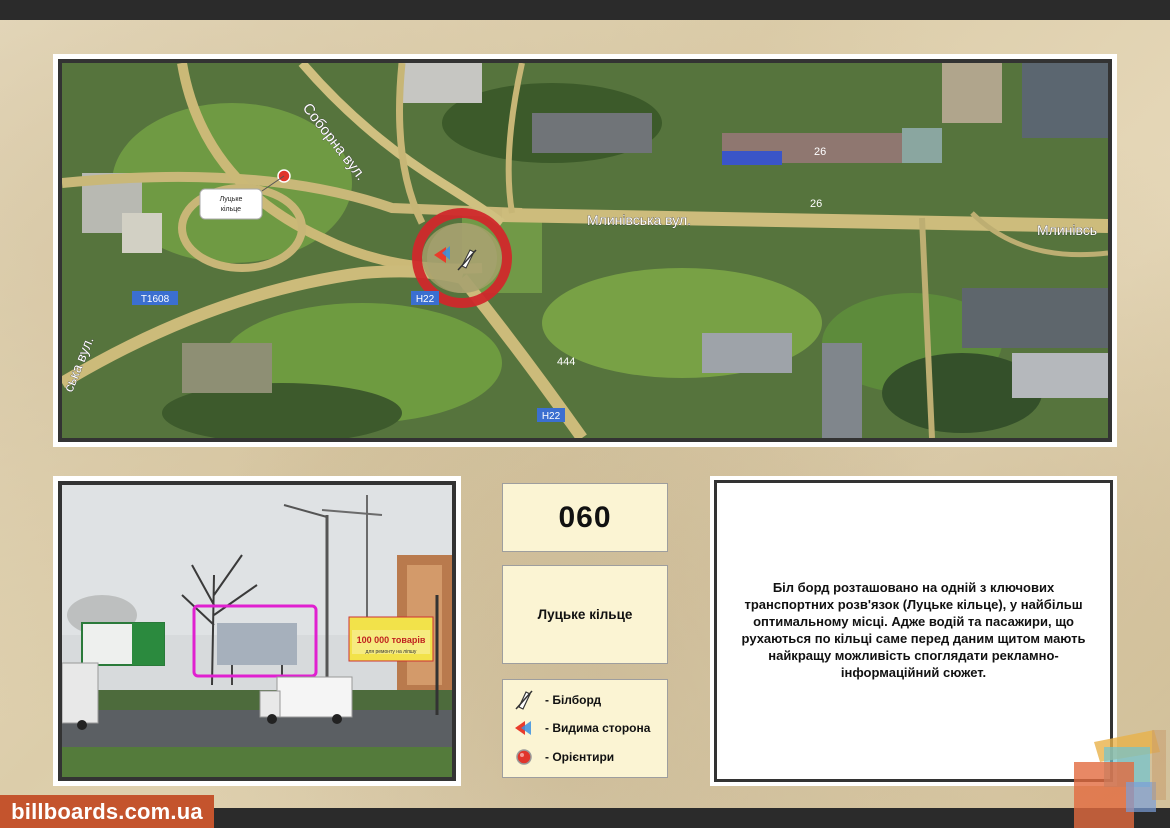  What do you see at coordinates (391, 652) in the screenshot?
I see `photo-sign-right-line2: для ремонту на ліпшу` at bounding box center [391, 652].